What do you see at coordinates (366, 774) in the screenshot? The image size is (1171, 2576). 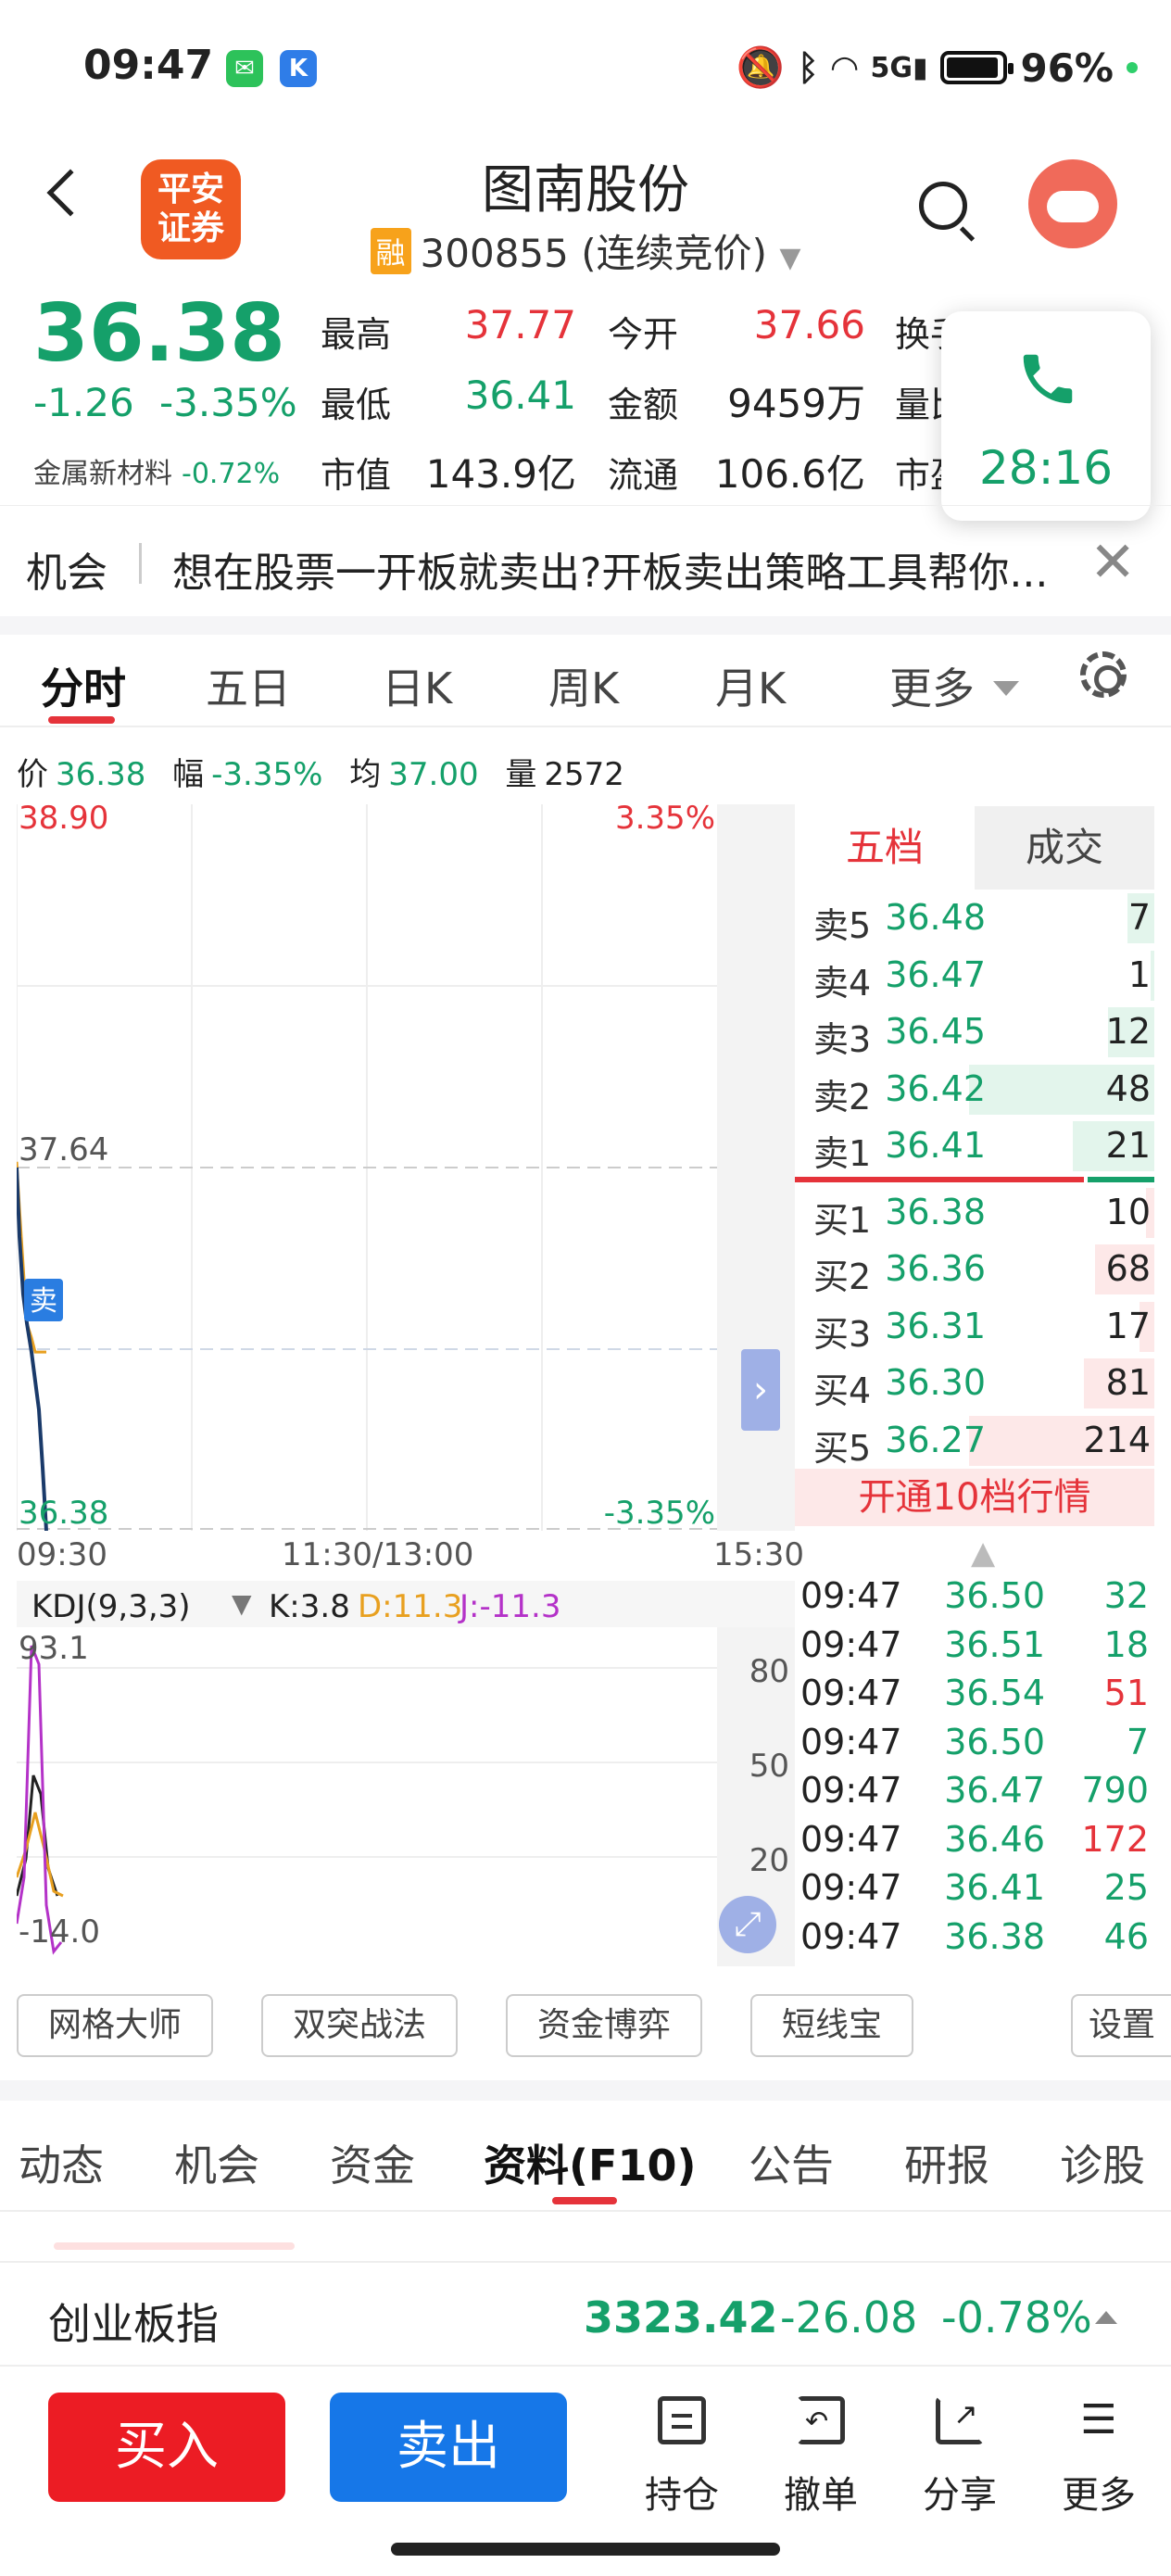 I see `avg-label: 均` at bounding box center [366, 774].